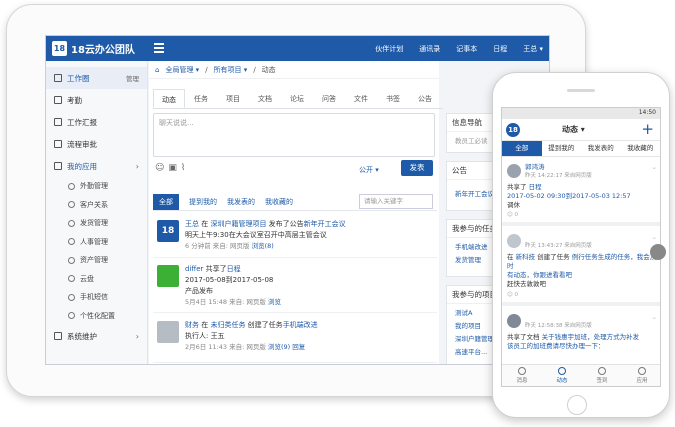 This screenshot has height=427, width=675. Describe the element at coordinates (166, 201) in the screenshot. I see `filter-all: 全部` at that location.